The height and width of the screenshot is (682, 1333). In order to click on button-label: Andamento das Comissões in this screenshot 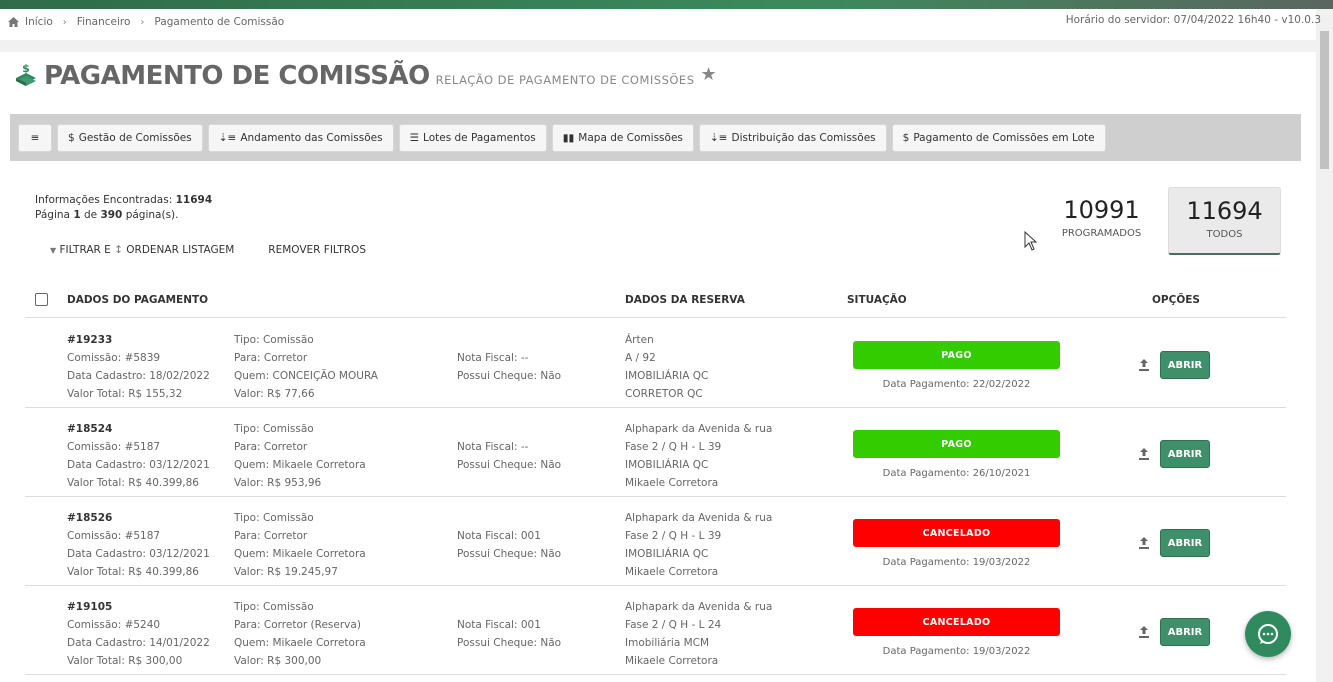, I will do `click(311, 137)`.